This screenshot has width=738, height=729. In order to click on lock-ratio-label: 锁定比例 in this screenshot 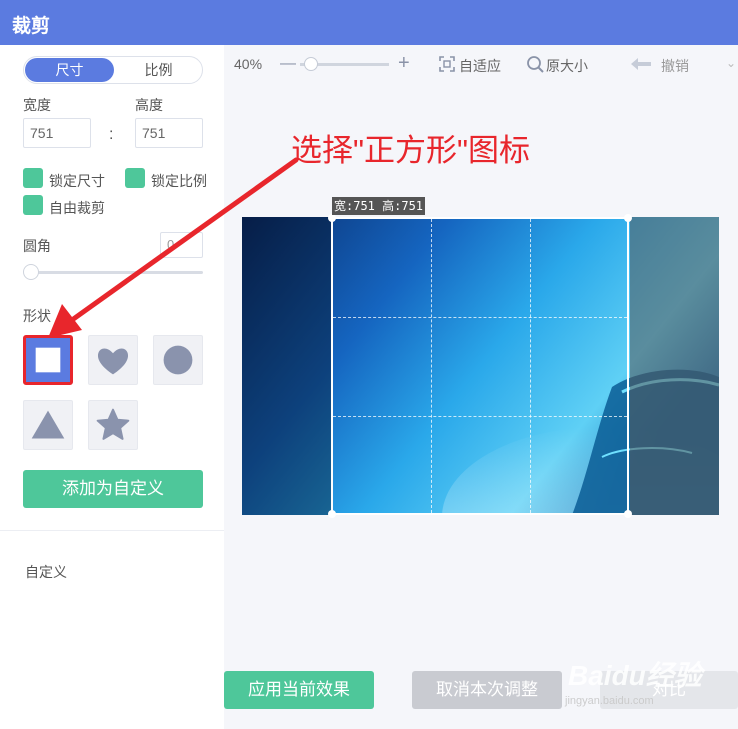, I will do `click(179, 181)`.